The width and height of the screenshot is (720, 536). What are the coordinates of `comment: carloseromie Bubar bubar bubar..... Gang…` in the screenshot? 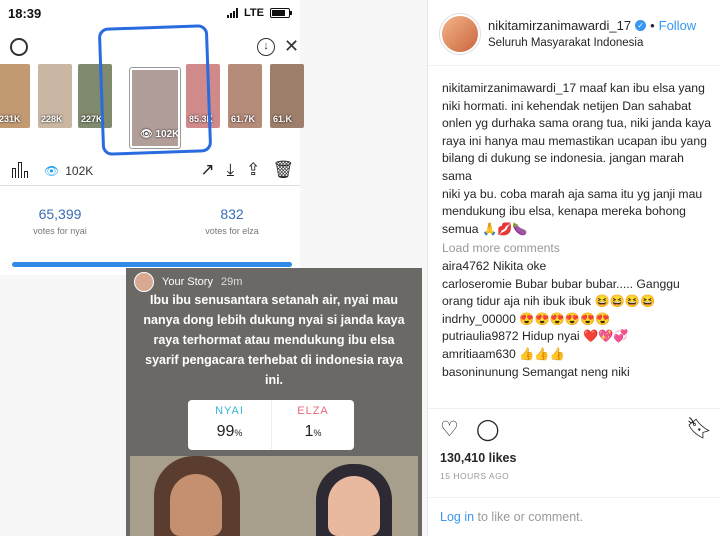 It's located at (561, 292).